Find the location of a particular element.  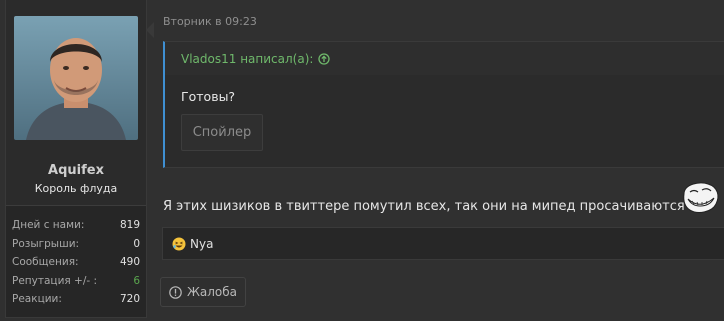

stat-row-messages: Сообщения: 490 is located at coordinates (76, 262).